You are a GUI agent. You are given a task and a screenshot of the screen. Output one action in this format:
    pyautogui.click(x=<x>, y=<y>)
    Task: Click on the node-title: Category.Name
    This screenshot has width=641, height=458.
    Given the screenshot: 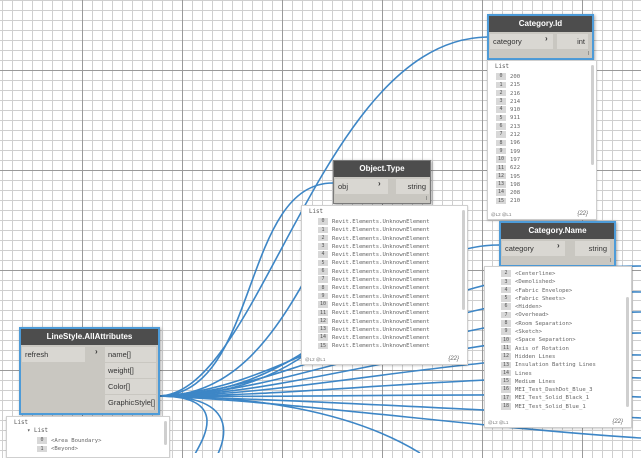 What is the action you would take?
    pyautogui.click(x=557, y=231)
    